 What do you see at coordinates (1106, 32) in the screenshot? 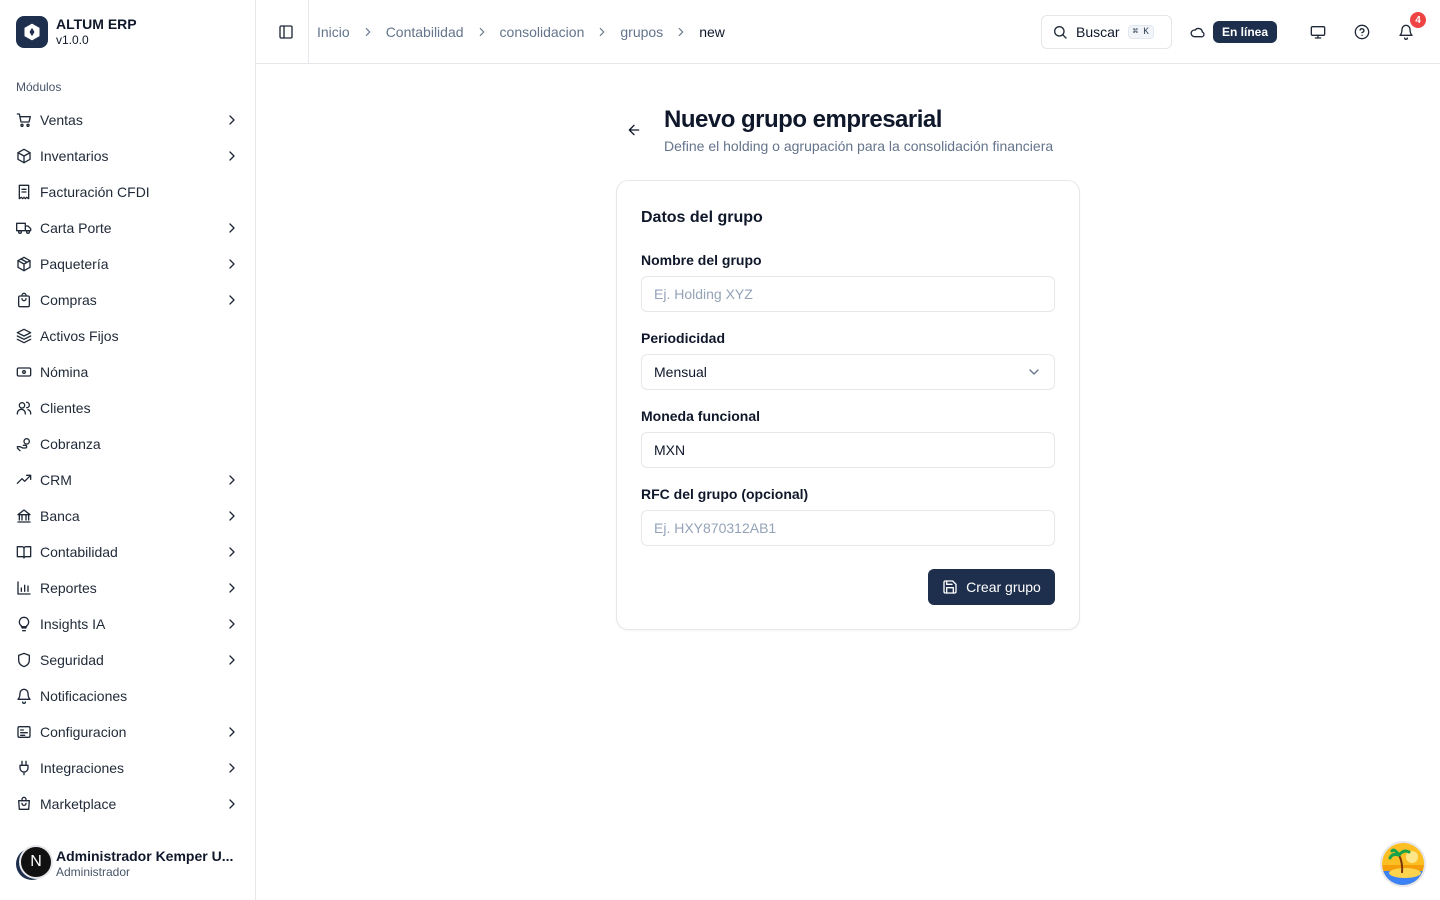
I see `search-button: Buscar ⌘ K` at bounding box center [1106, 32].